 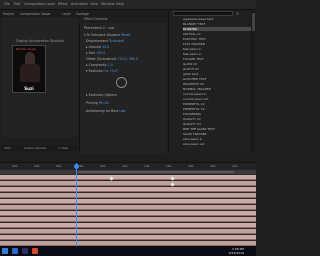 What do you see at coordinates (96, 47) in the screenshot?
I see `effect-prop-row: ▸ Amount 10.0` at bounding box center [96, 47].